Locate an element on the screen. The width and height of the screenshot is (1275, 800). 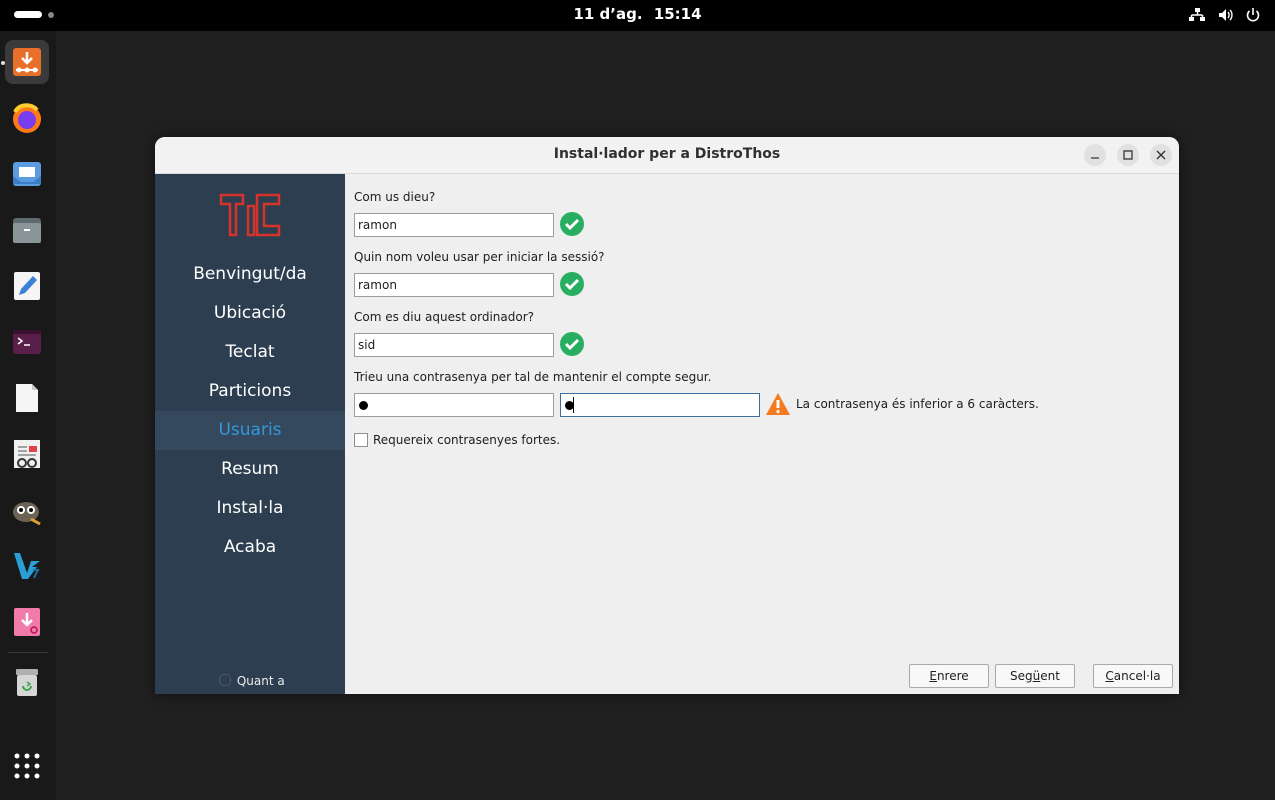
minimize-icon is located at coordinates (1095, 158).